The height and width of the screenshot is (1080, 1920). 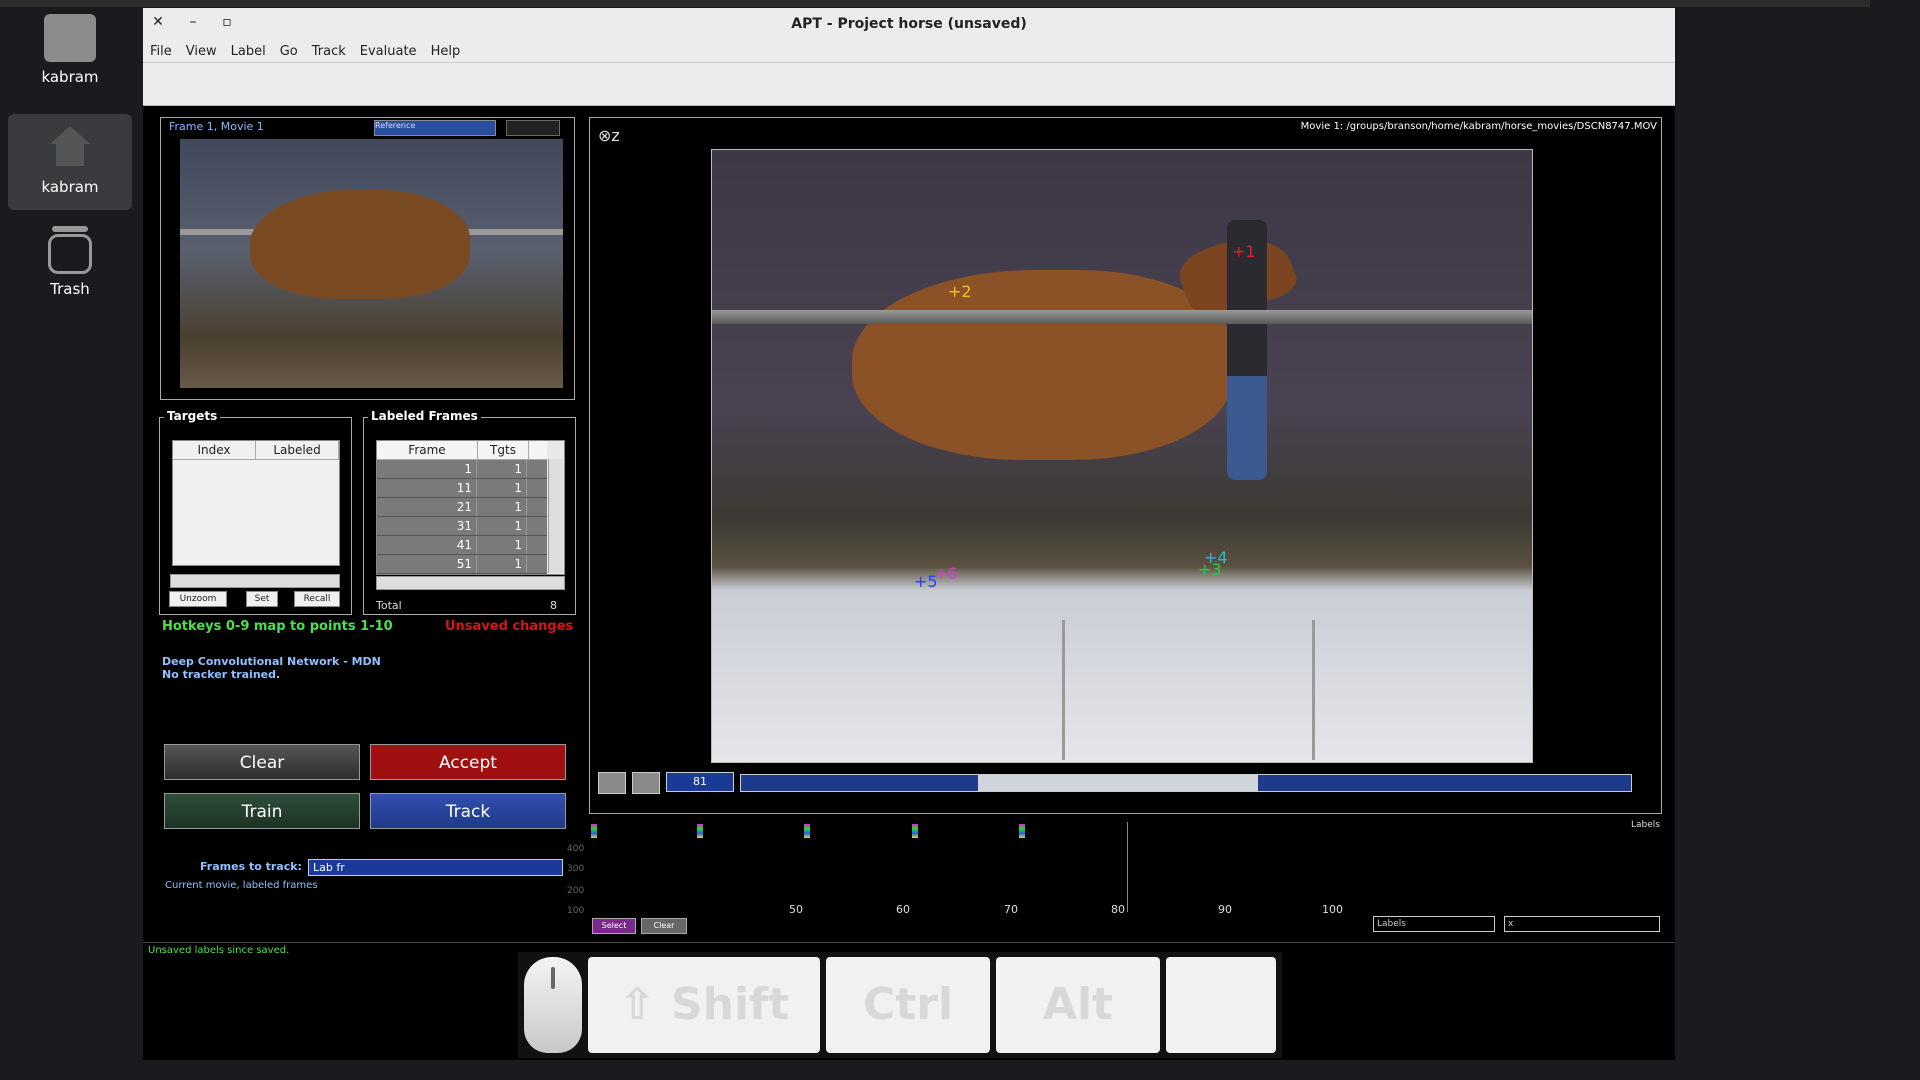 I want to click on trash-icon, so click(x=70, y=250).